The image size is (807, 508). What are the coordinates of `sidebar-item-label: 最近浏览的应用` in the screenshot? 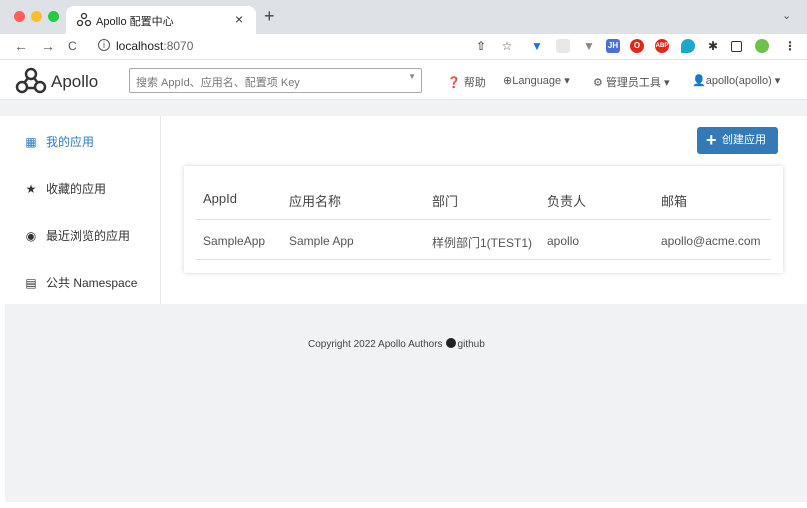 It's located at (88, 236).